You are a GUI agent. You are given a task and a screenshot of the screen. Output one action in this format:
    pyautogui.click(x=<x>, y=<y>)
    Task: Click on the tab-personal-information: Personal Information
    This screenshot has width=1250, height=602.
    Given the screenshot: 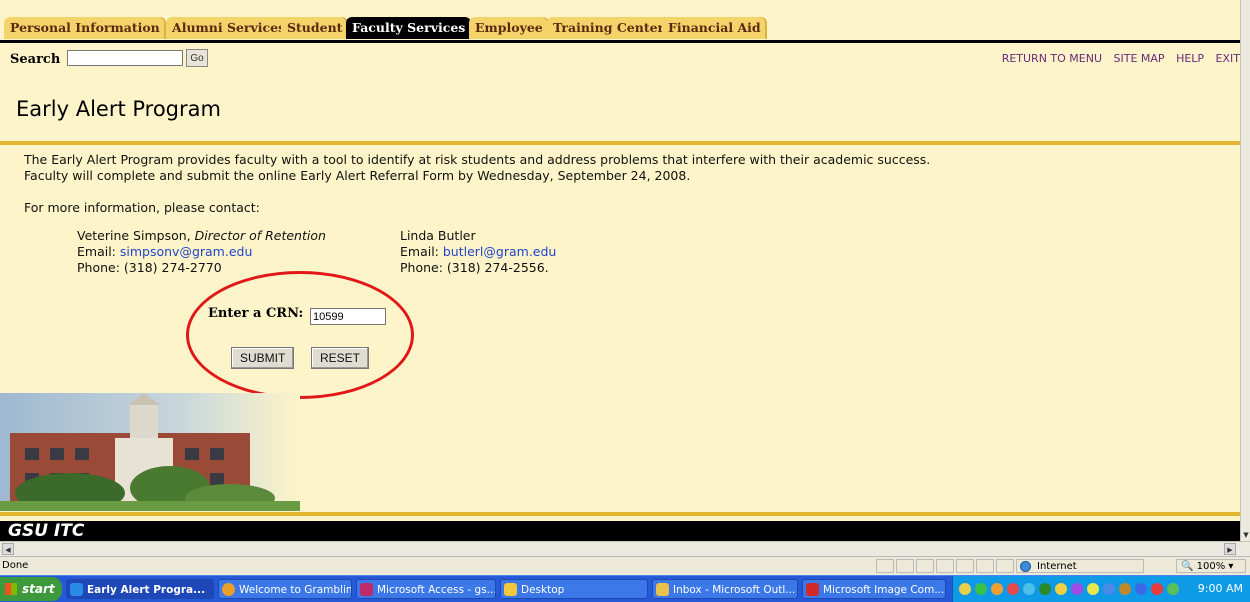 What is the action you would take?
    pyautogui.click(x=85, y=28)
    